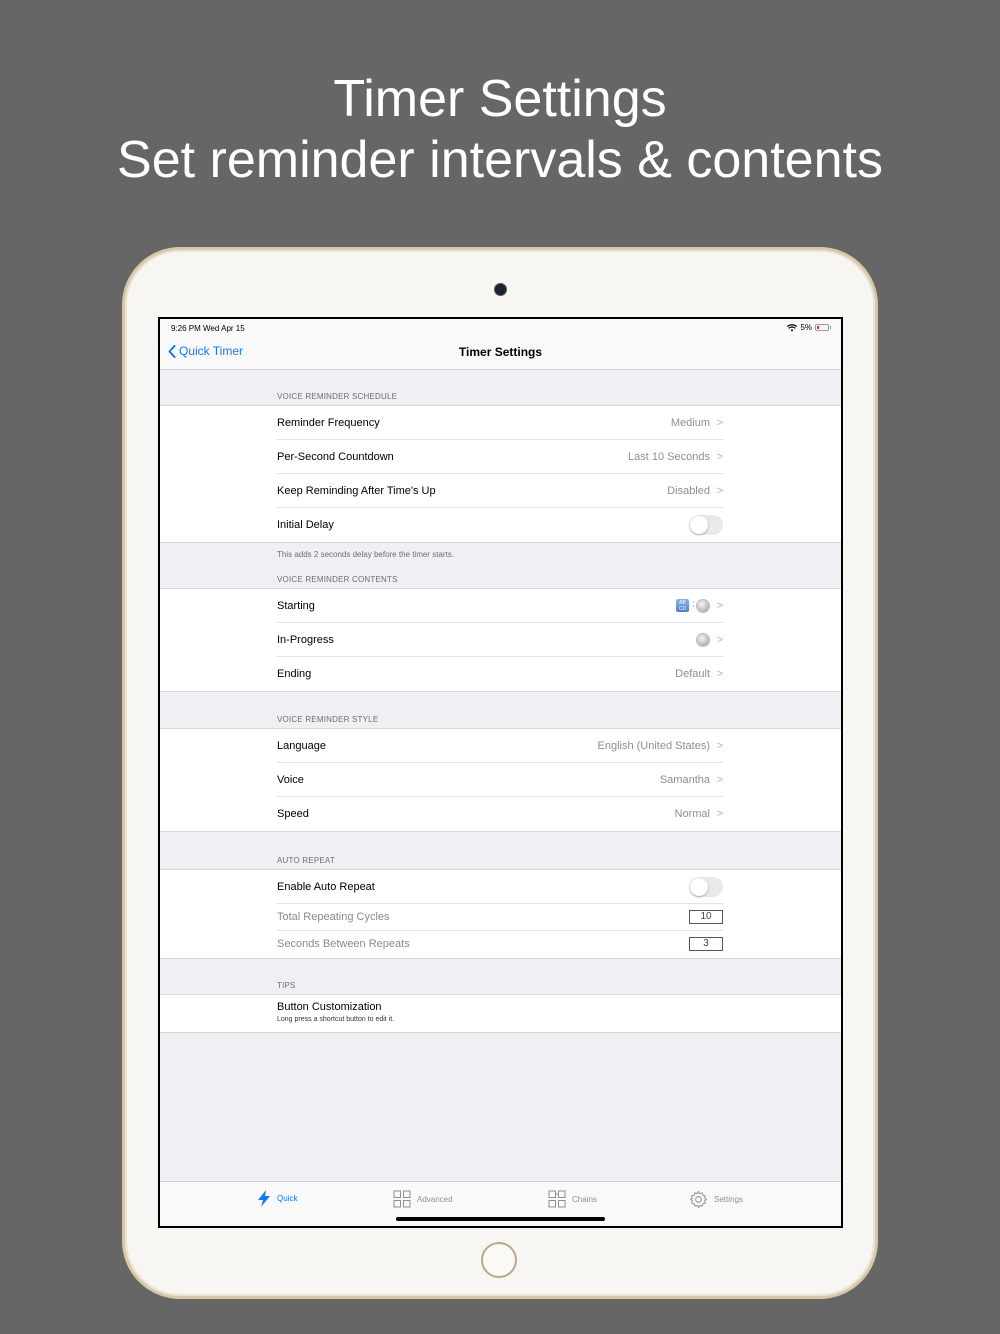  Describe the element at coordinates (326, 887) in the screenshot. I see `row-label: Enable Auto Repeat` at that location.